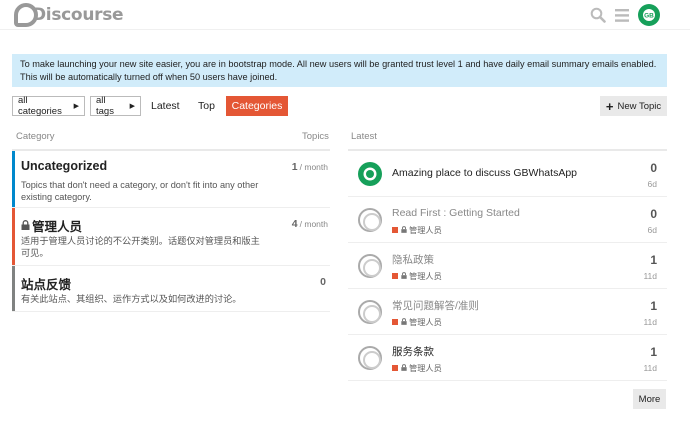  I want to click on topic-title-link: 隐私政策, so click(413, 259).